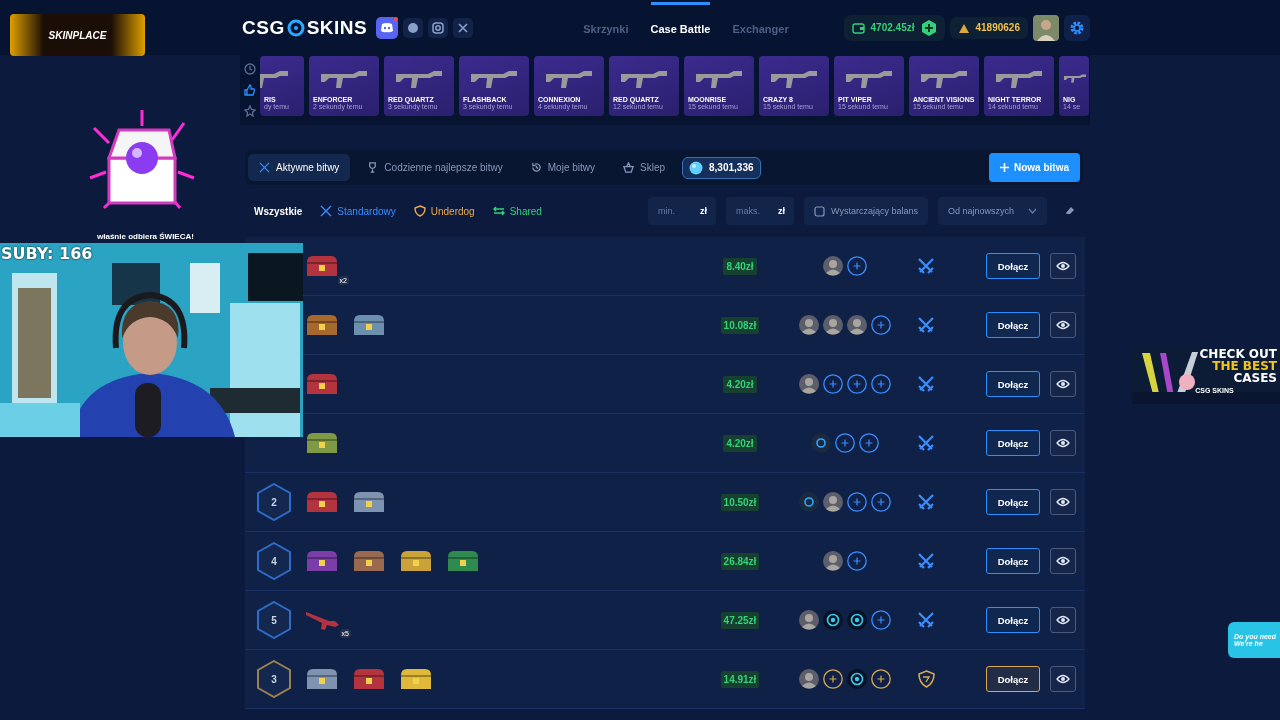  I want to click on basket-icon, so click(628, 167).